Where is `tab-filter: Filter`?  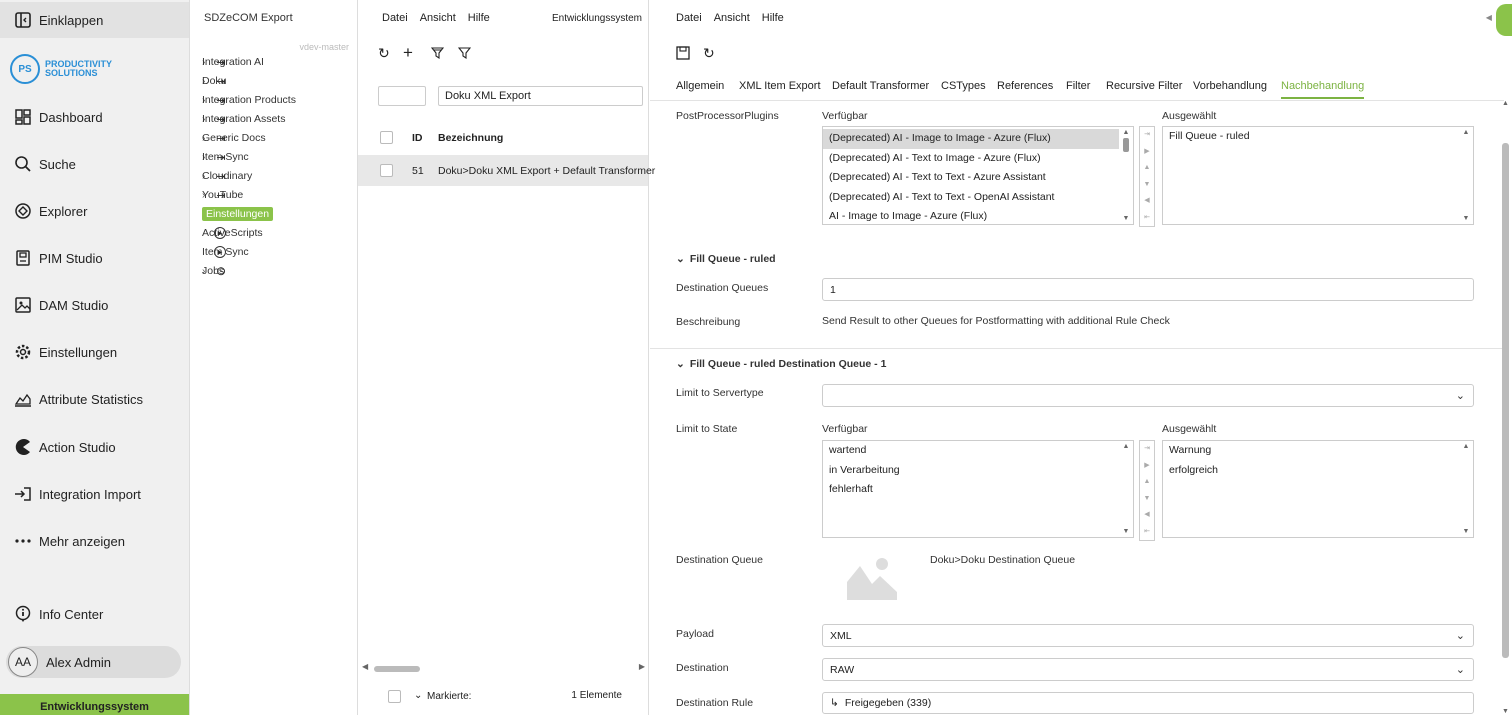
tab-filter: Filter is located at coordinates (1078, 86).